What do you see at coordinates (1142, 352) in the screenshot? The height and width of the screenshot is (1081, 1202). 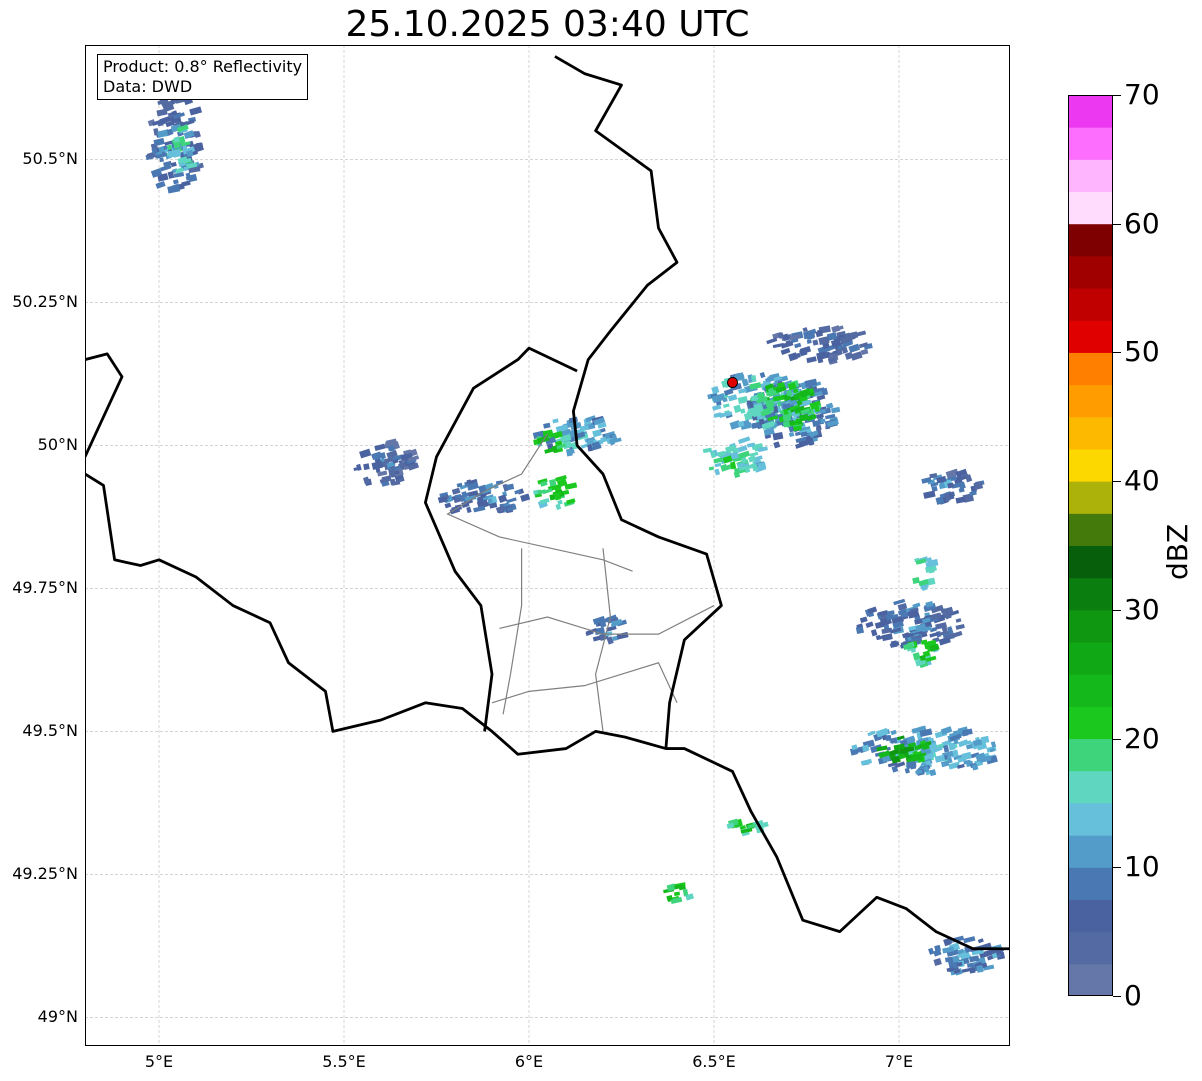 I see `colorbar-tick-label: 50` at bounding box center [1142, 352].